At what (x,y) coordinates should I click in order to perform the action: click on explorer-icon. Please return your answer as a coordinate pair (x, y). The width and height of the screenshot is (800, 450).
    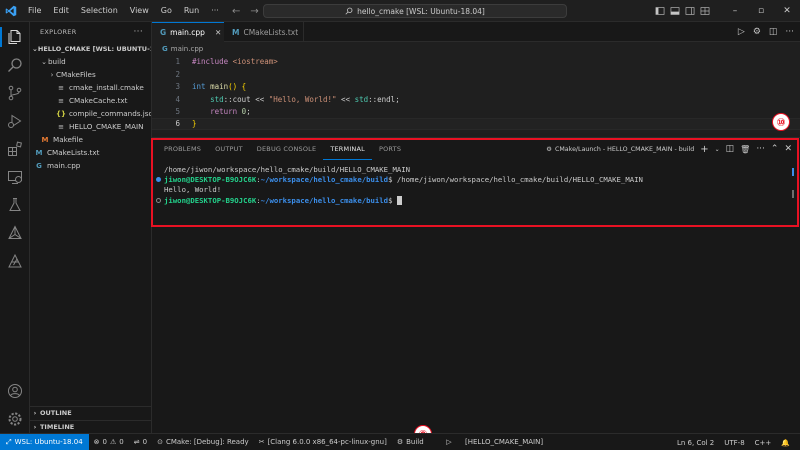
    Looking at the image, I should click on (15, 37).